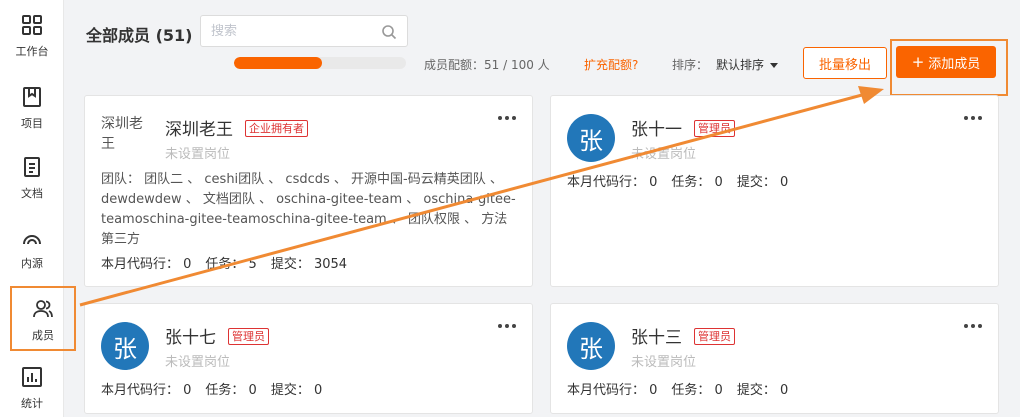 The height and width of the screenshot is (417, 1020). I want to click on member-name-row: 张十七 管理员, so click(217, 335).